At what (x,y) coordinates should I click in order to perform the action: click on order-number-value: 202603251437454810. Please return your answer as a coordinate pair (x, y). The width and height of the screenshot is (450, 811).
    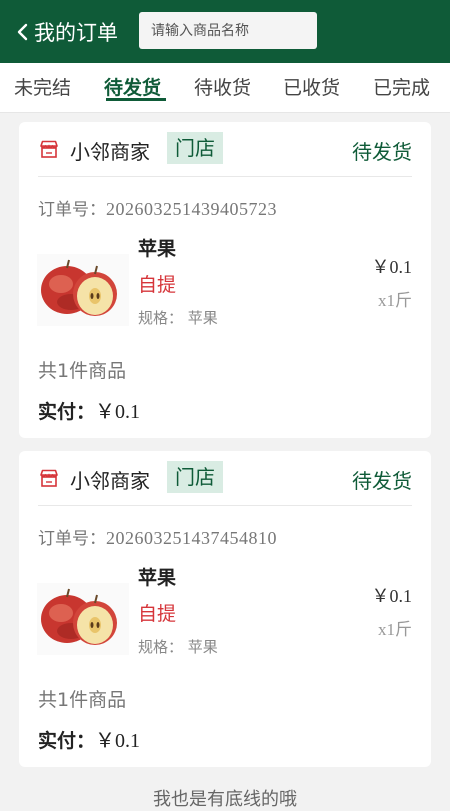
    Looking at the image, I should click on (191, 538).